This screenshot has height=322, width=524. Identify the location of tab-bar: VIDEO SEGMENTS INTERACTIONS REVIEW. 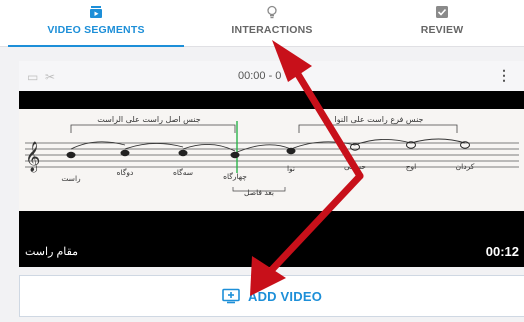
(262, 23).